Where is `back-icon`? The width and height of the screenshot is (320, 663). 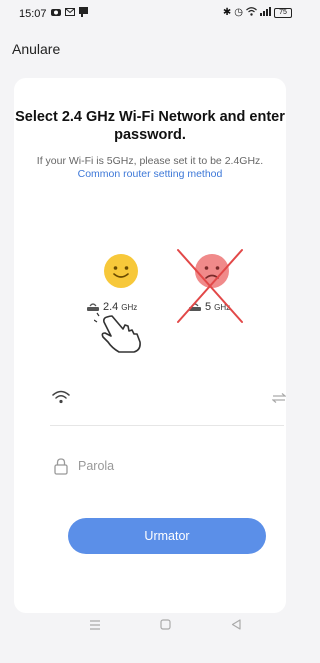
back-icon is located at coordinates (236, 624).